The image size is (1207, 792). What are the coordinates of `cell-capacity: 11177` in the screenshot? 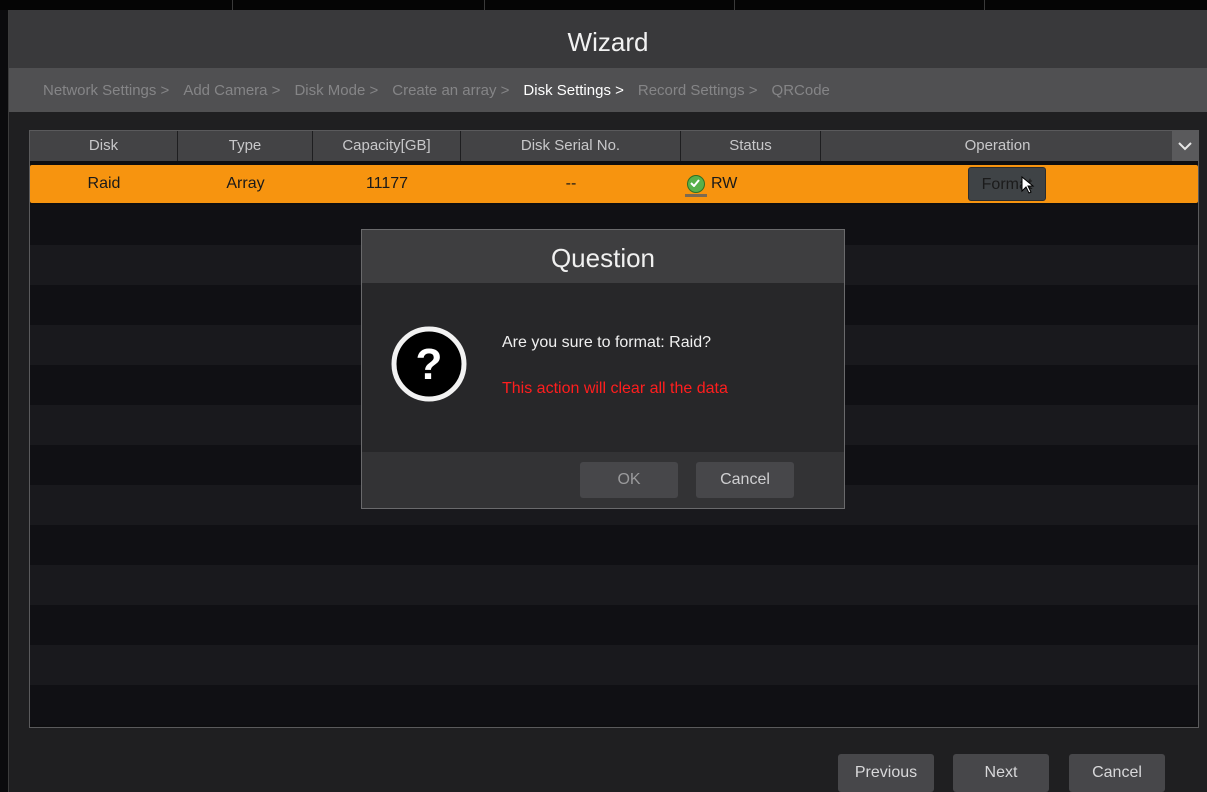 It's located at (387, 183).